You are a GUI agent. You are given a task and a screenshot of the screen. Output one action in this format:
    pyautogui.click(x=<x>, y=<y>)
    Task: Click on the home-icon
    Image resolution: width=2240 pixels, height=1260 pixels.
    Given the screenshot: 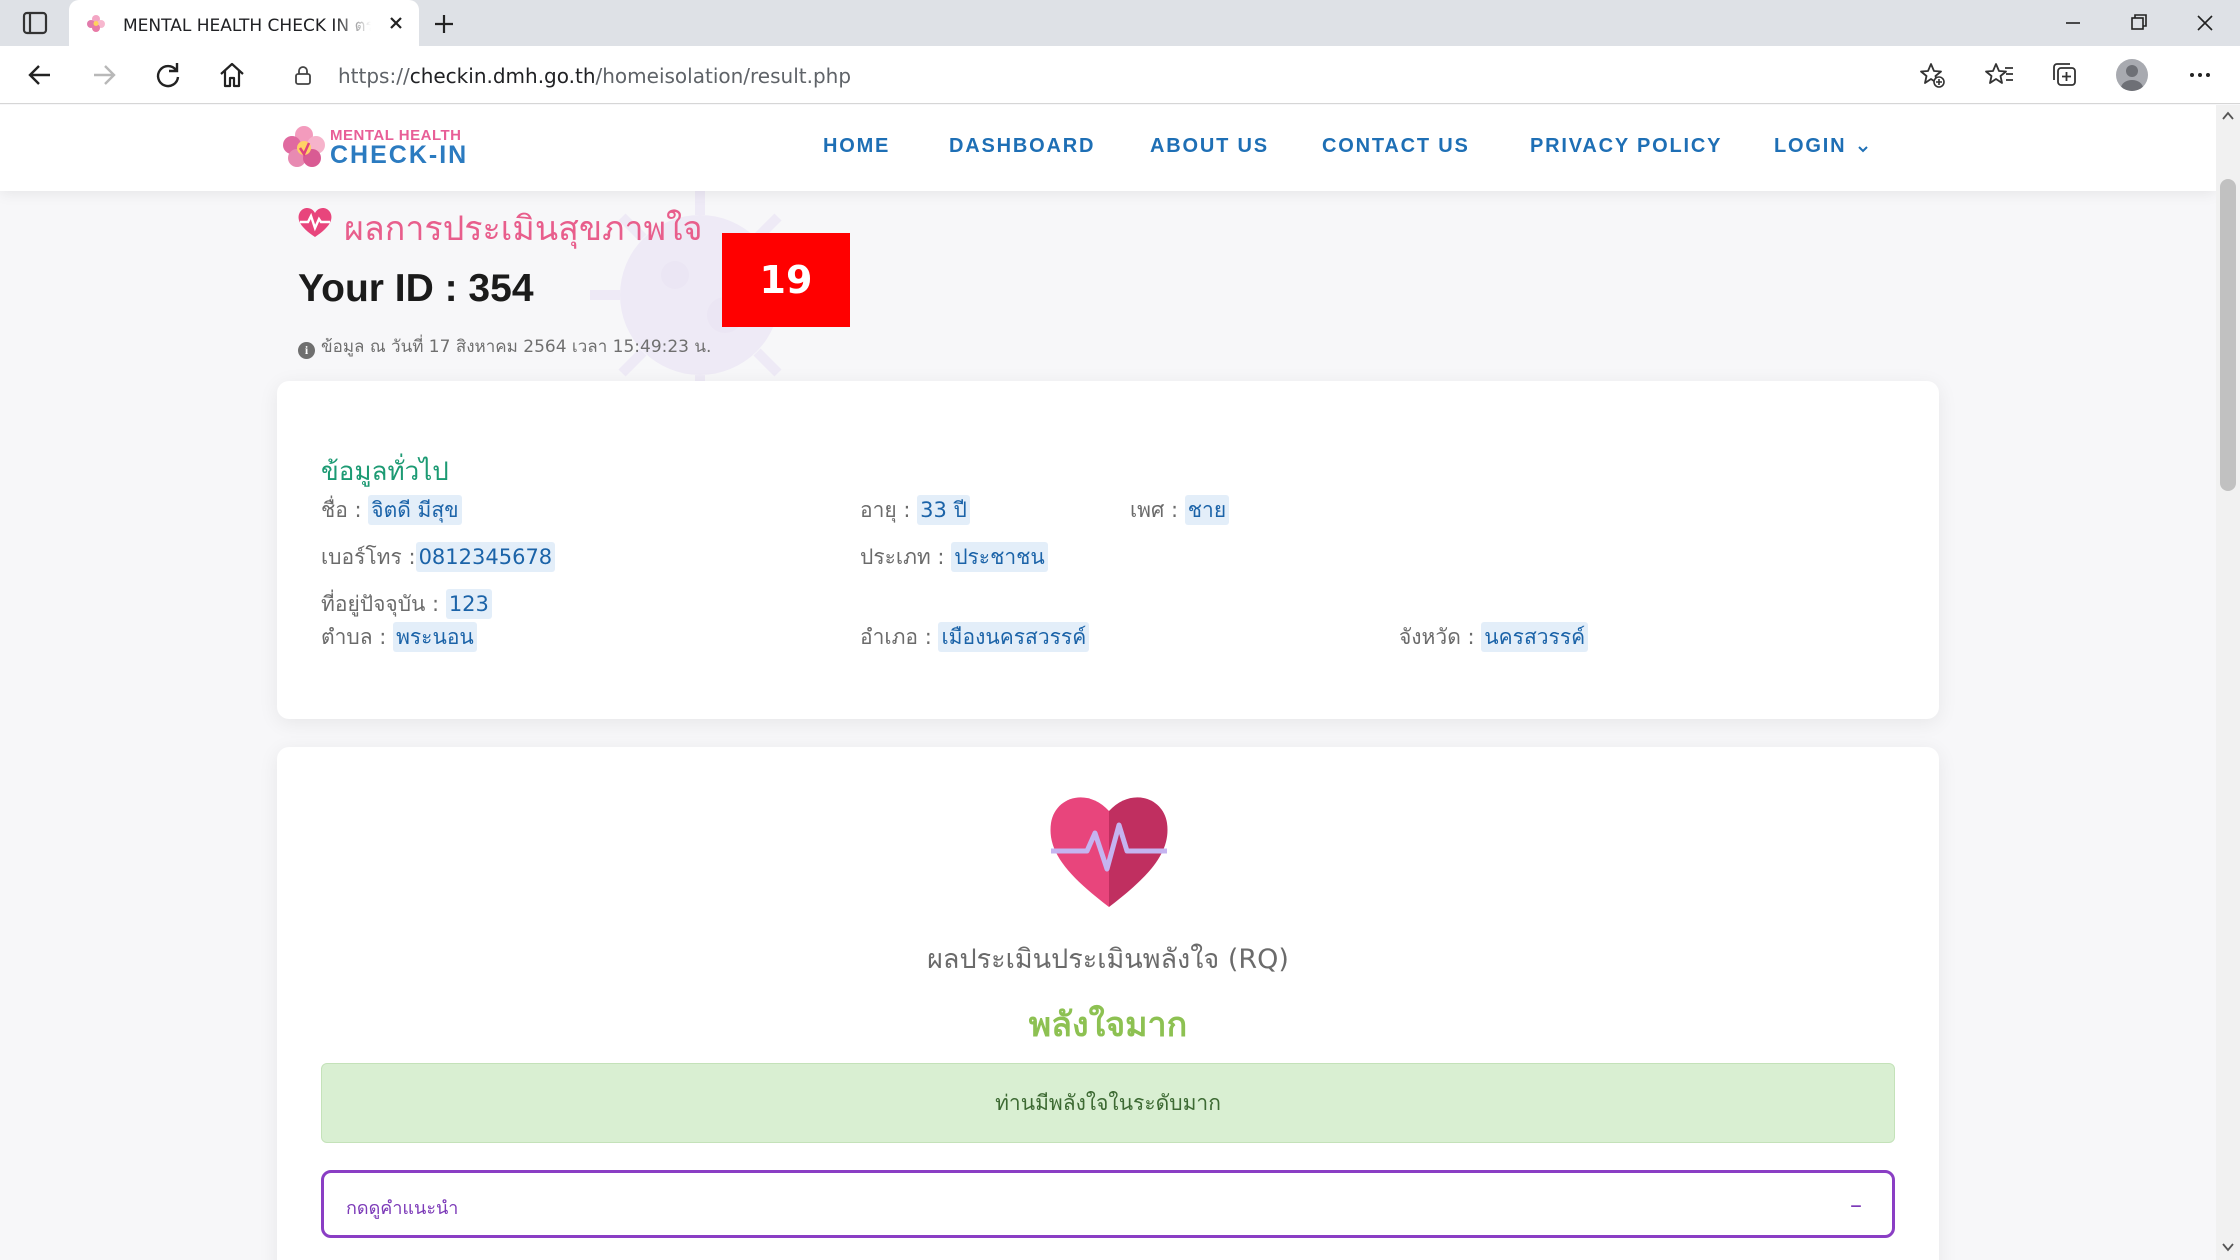 What is the action you would take?
    pyautogui.click(x=232, y=75)
    